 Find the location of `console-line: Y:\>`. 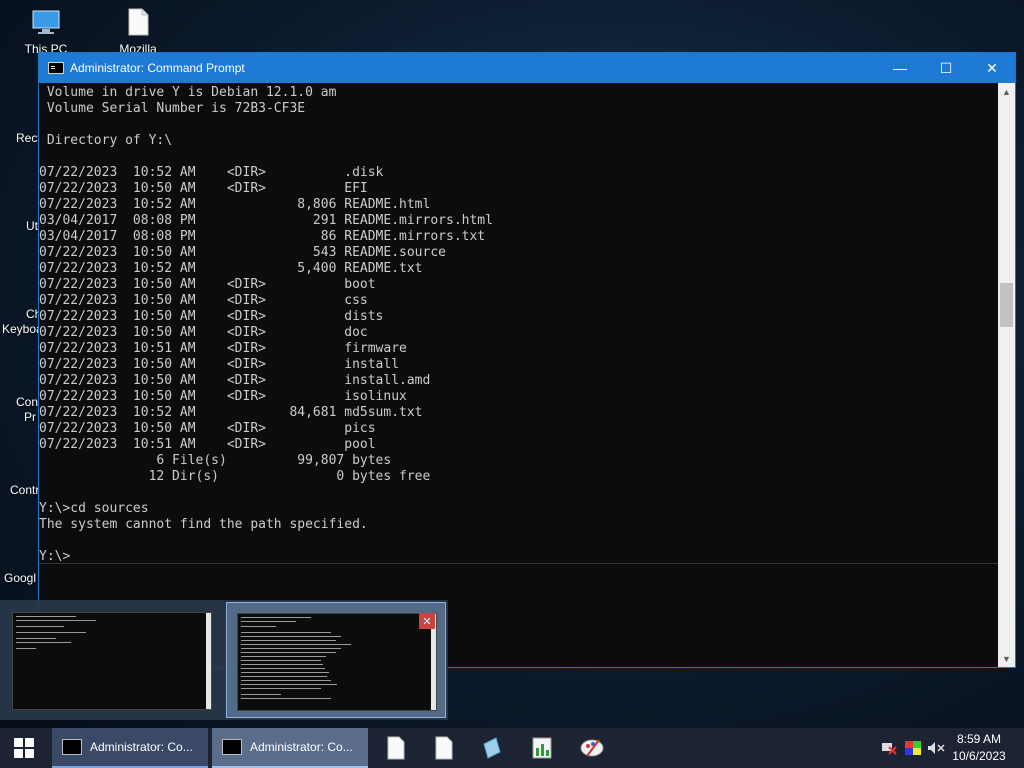

console-line: Y:\> is located at coordinates (55, 556).